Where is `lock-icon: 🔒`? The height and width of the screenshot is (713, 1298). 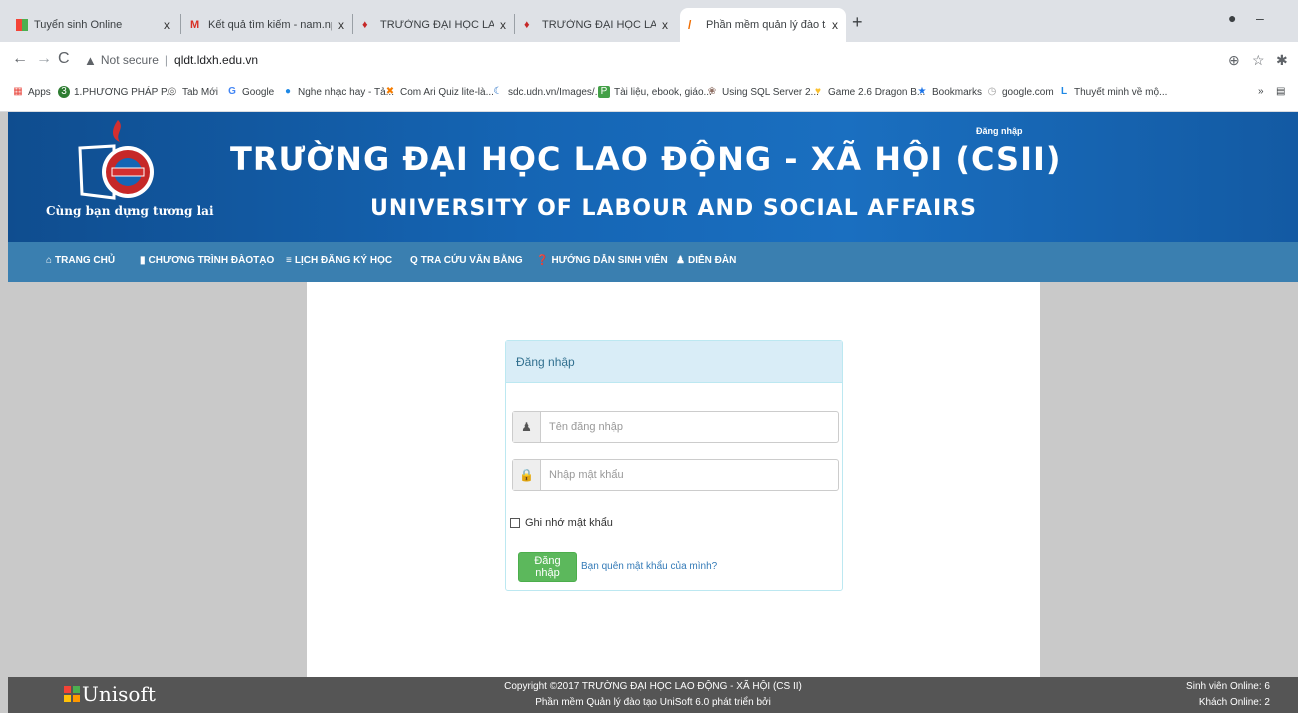 lock-icon: 🔒 is located at coordinates (527, 475).